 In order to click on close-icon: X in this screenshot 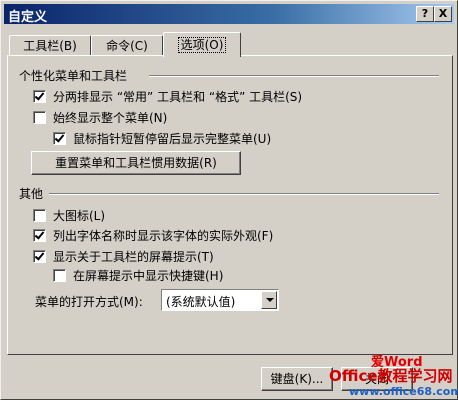, I will do `click(443, 13)`.